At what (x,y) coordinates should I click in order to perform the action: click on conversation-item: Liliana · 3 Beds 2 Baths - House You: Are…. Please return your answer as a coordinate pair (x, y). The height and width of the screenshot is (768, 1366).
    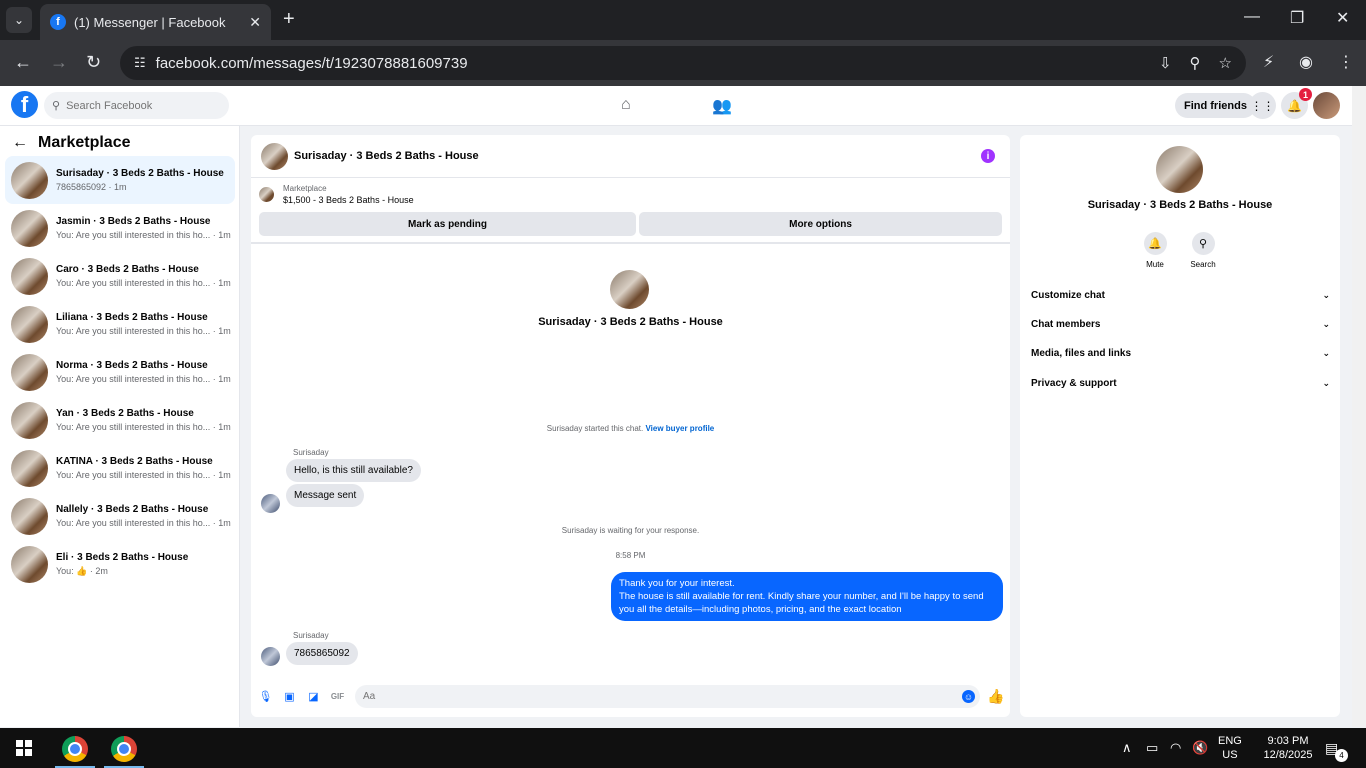
    Looking at the image, I should click on (120, 324).